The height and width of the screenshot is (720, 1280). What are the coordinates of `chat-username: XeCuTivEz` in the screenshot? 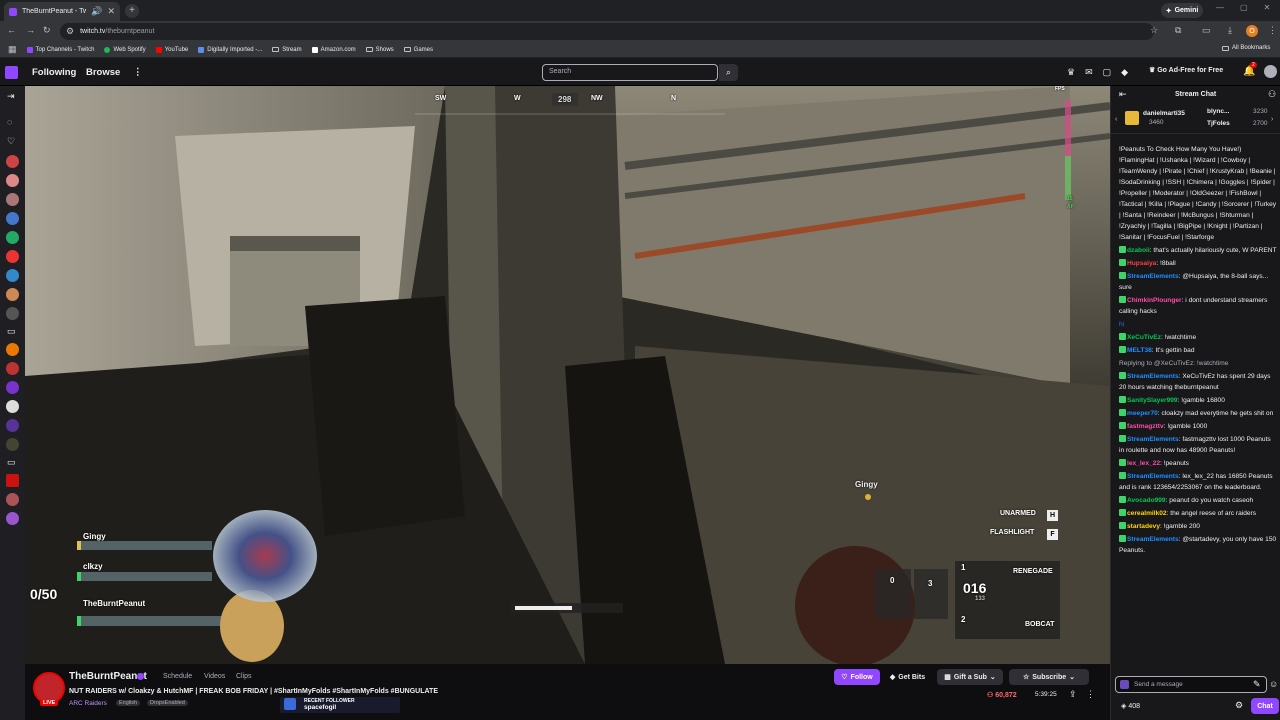 It's located at (1144, 337).